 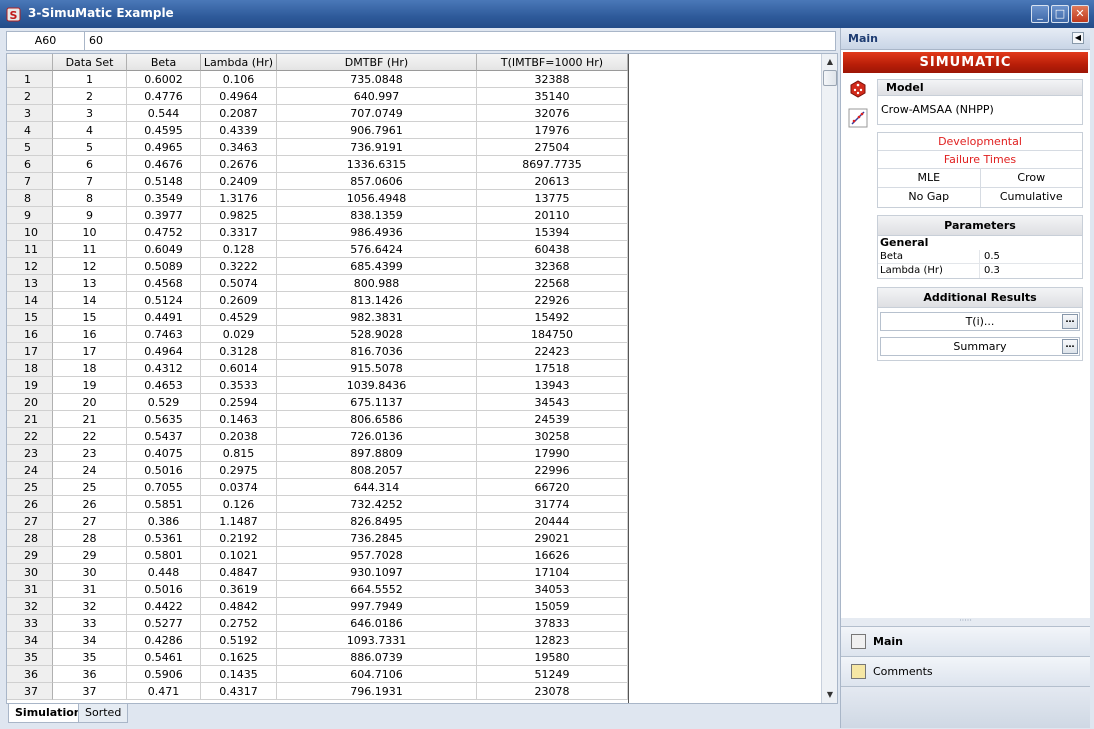 What do you see at coordinates (552, 215) in the screenshot?
I see `grid-cell: 20110` at bounding box center [552, 215].